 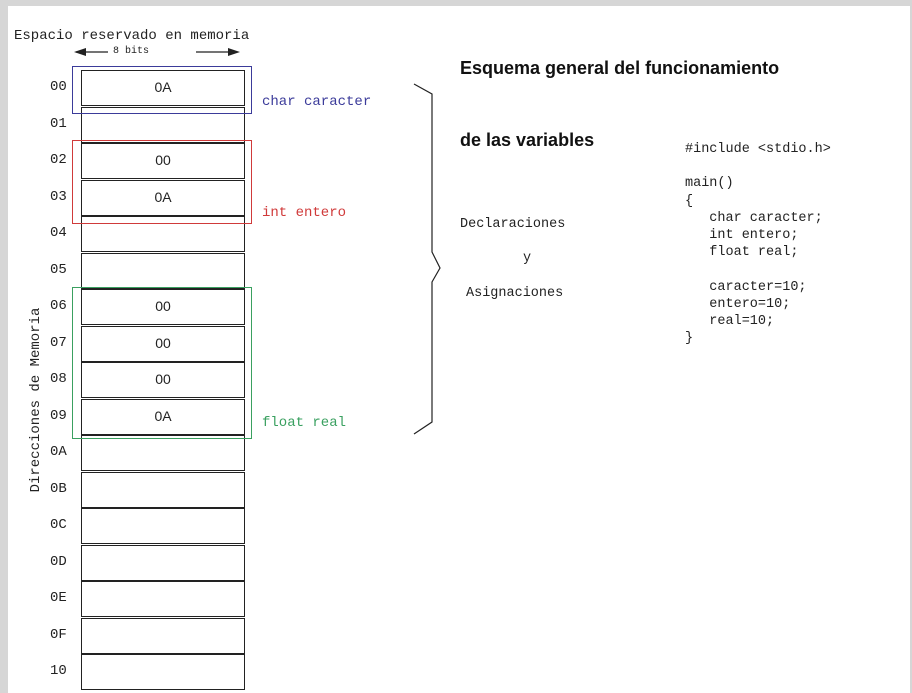 What do you see at coordinates (317, 102) in the screenshot?
I see `char-variable-label: char caracter` at bounding box center [317, 102].